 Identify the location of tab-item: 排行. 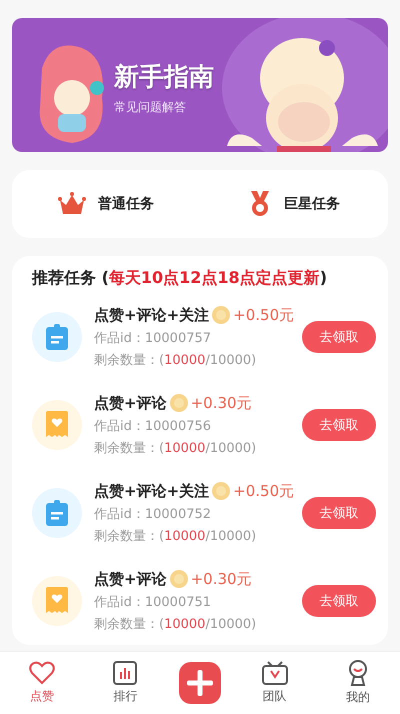
(125, 683).